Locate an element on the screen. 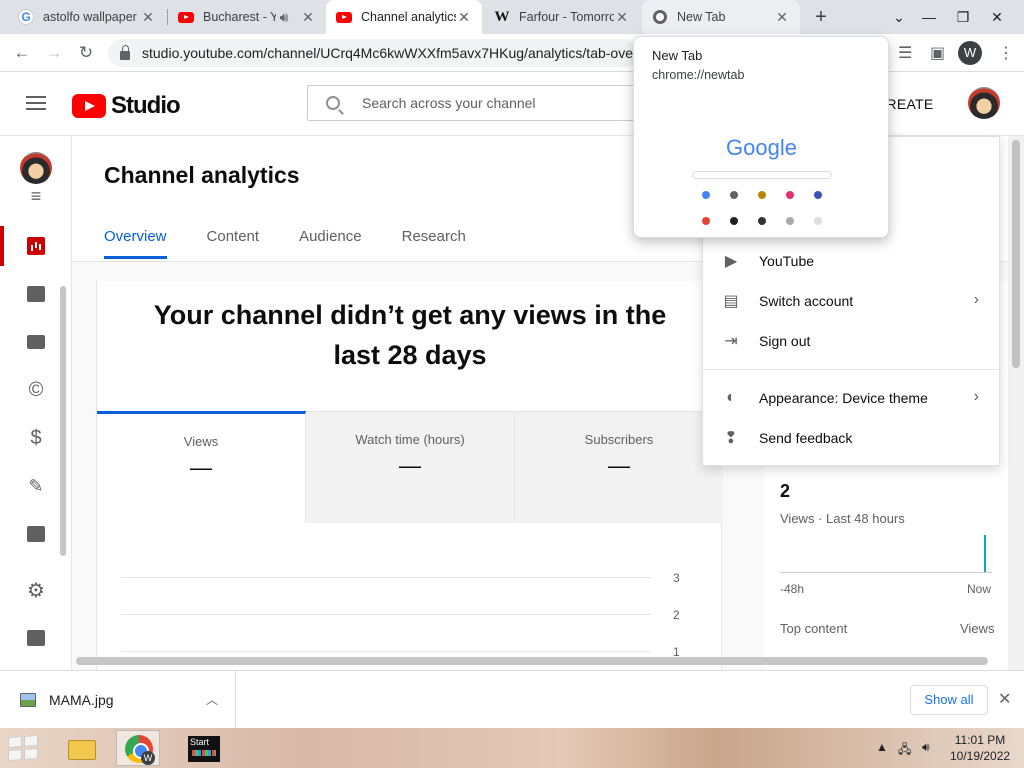 This screenshot has width=1024, height=768. menu-divider is located at coordinates (852, 369).